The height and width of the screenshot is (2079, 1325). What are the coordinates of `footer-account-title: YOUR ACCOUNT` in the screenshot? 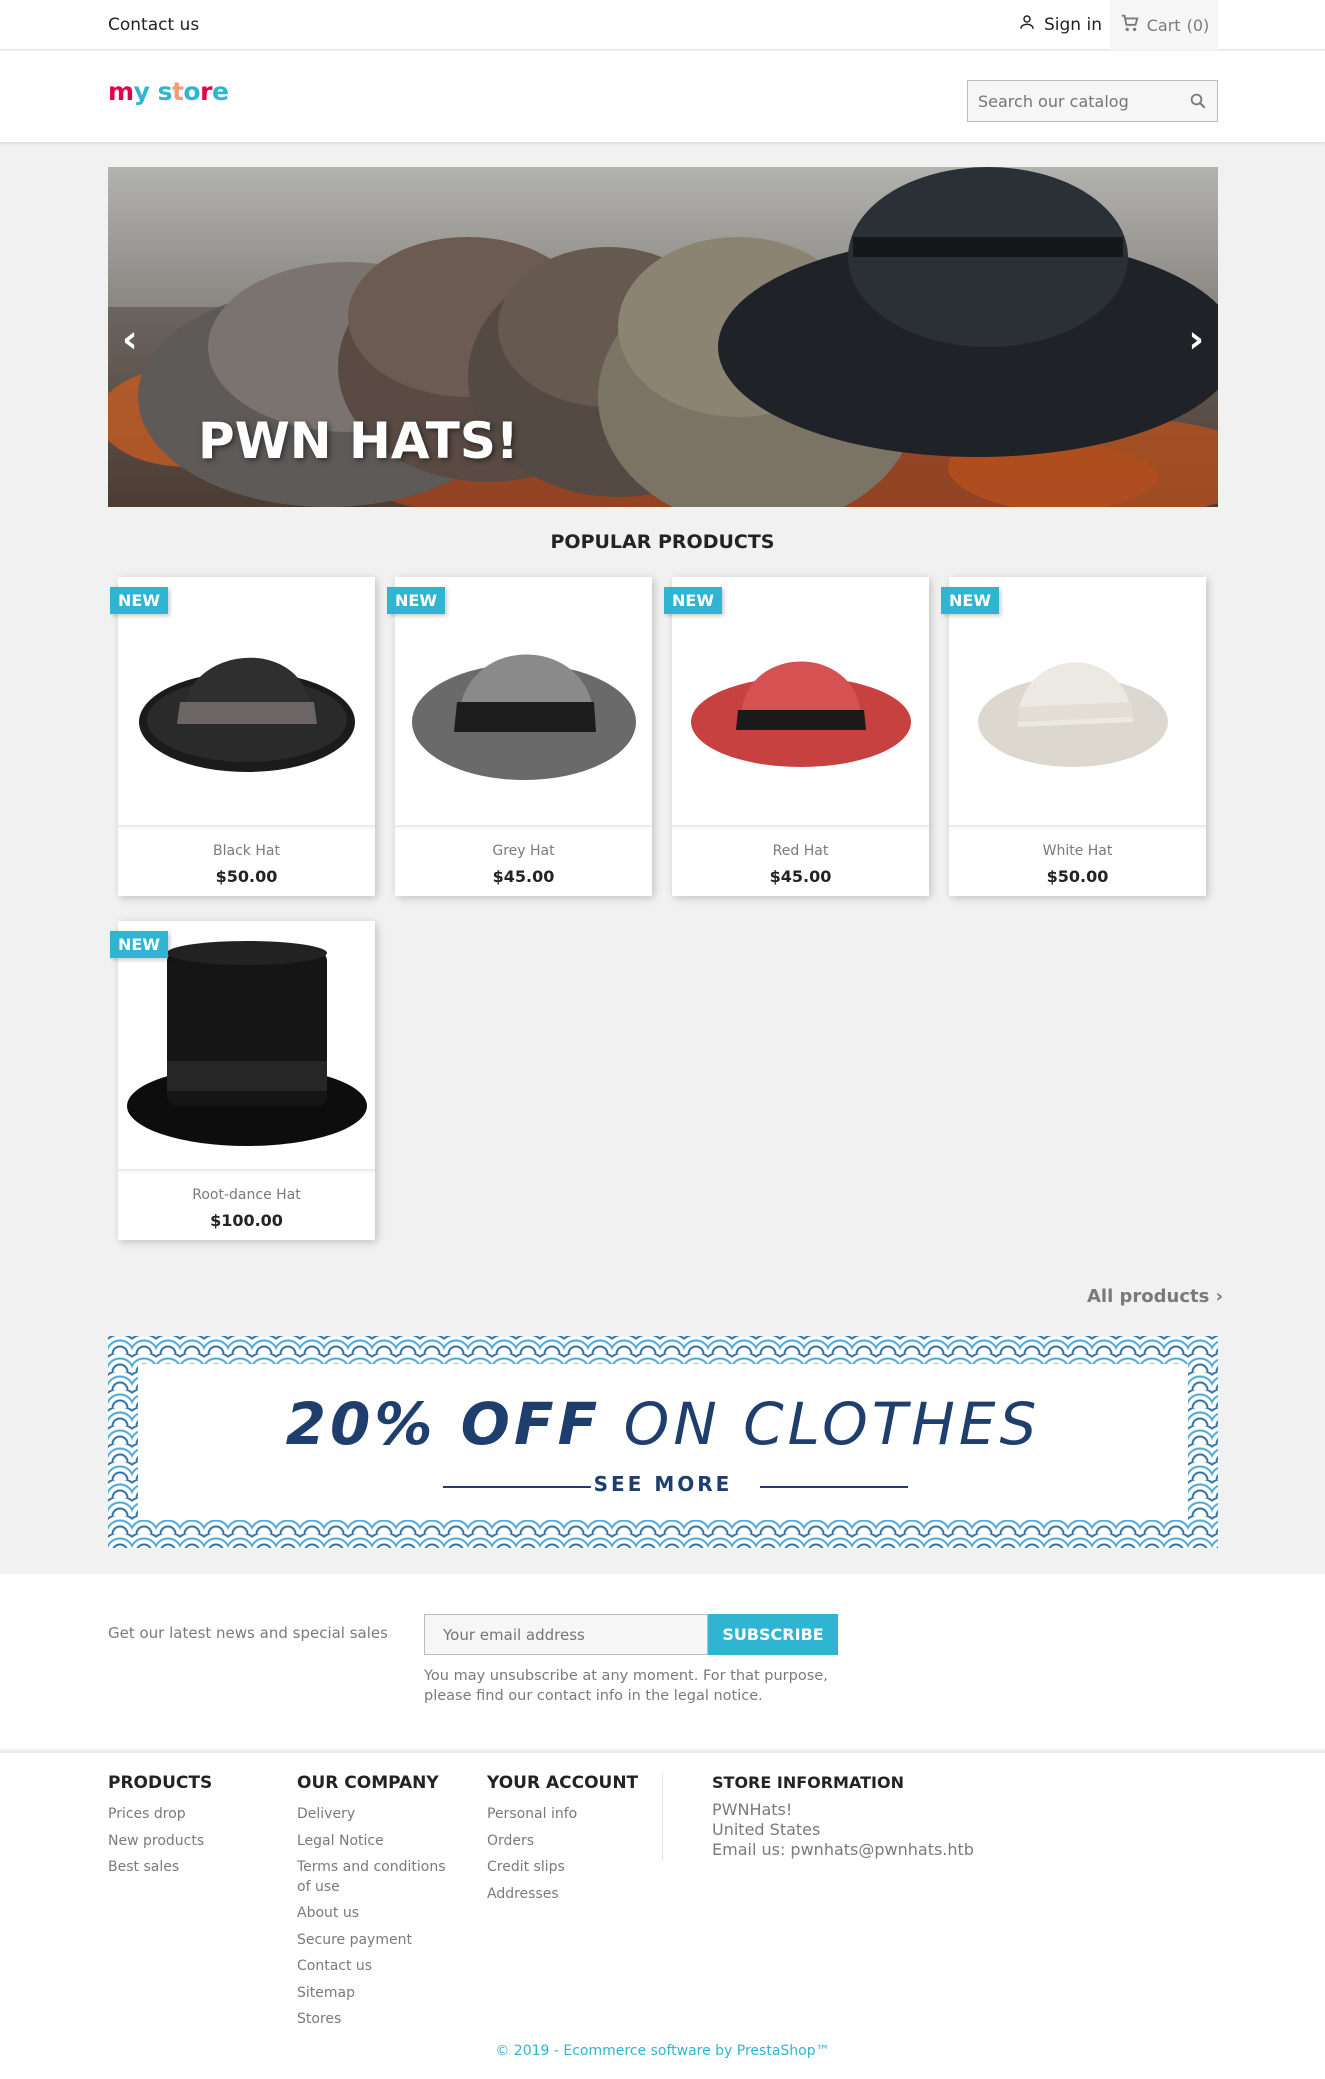 It's located at (562, 1783).